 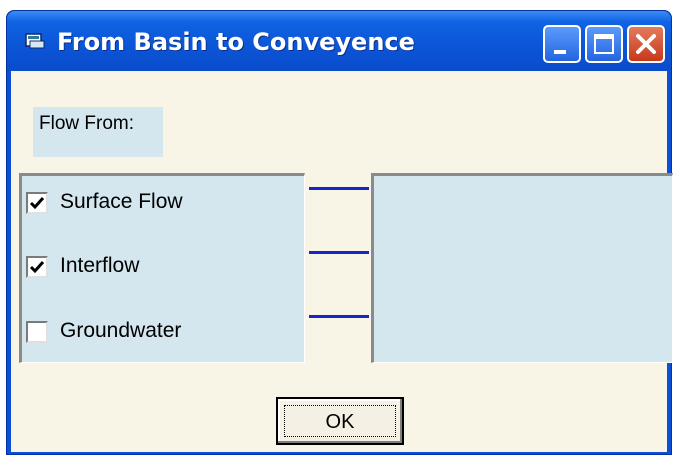 I want to click on maximize-icon, so click(x=604, y=44).